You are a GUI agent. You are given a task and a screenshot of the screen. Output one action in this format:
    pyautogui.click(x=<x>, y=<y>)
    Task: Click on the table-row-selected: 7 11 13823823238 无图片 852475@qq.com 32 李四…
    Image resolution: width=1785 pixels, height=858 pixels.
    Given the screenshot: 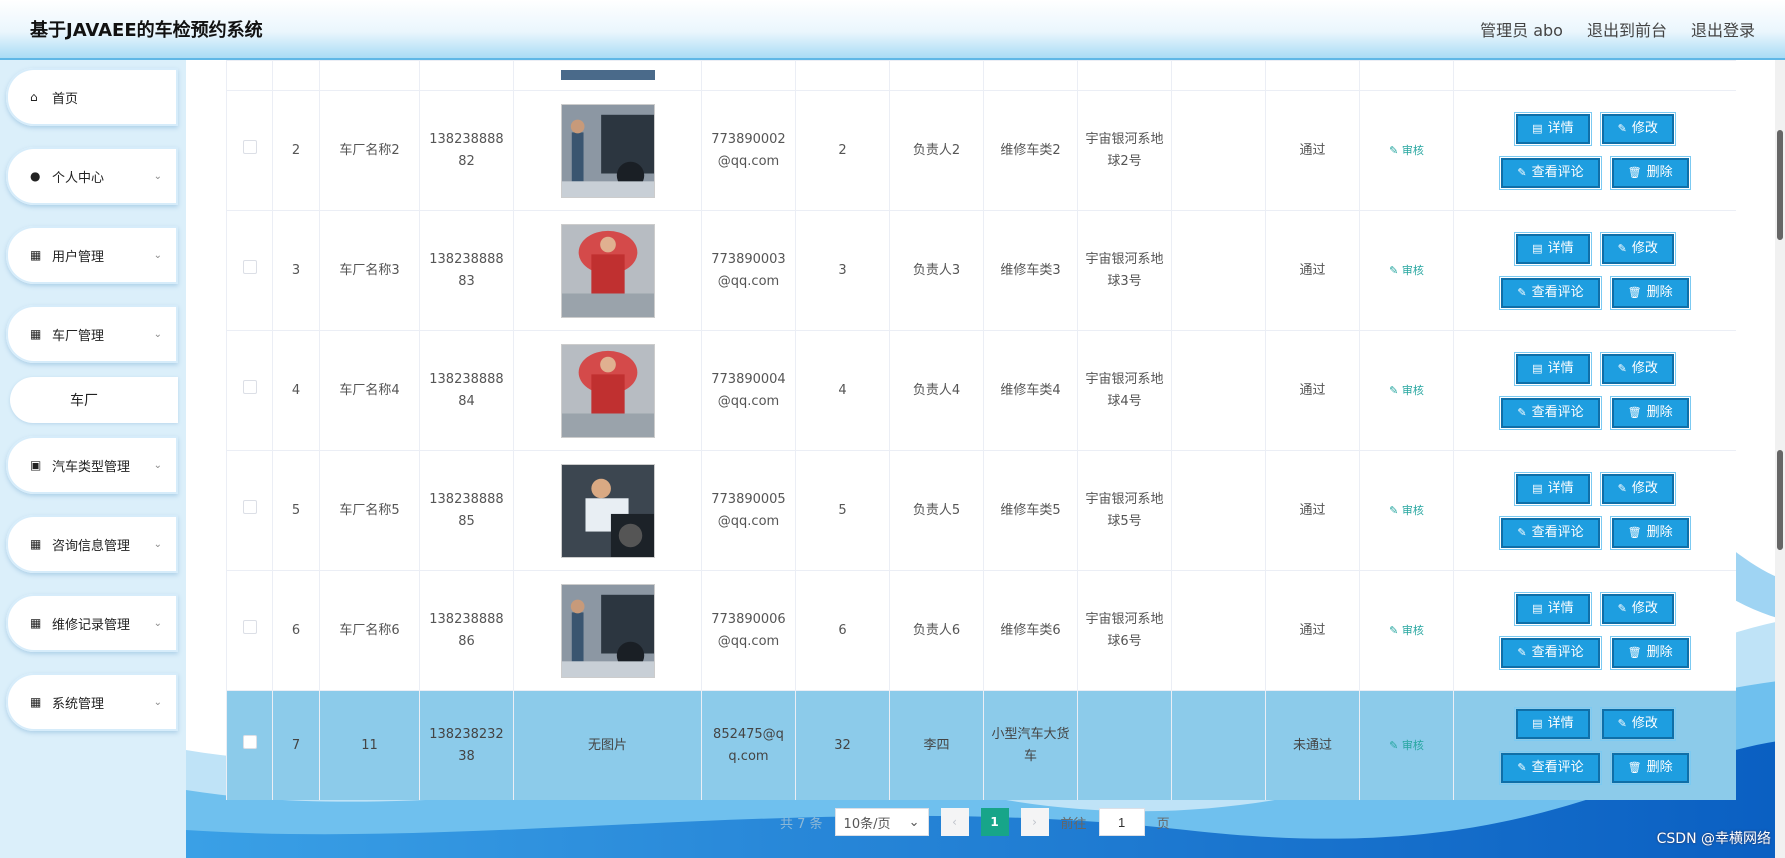 What is the action you would take?
    pyautogui.click(x=981, y=745)
    